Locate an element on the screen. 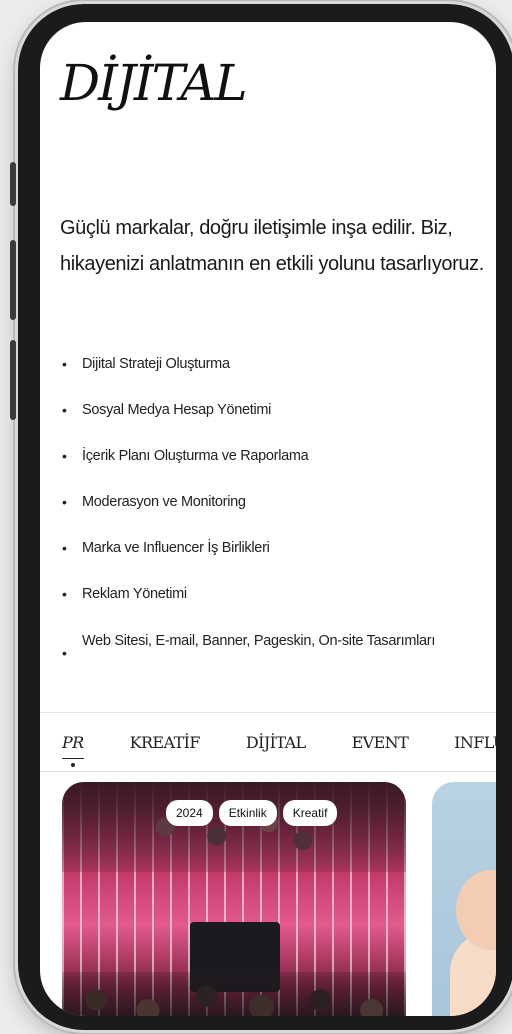 The height and width of the screenshot is (1034, 512). volume-down-button is located at coordinates (13, 380).